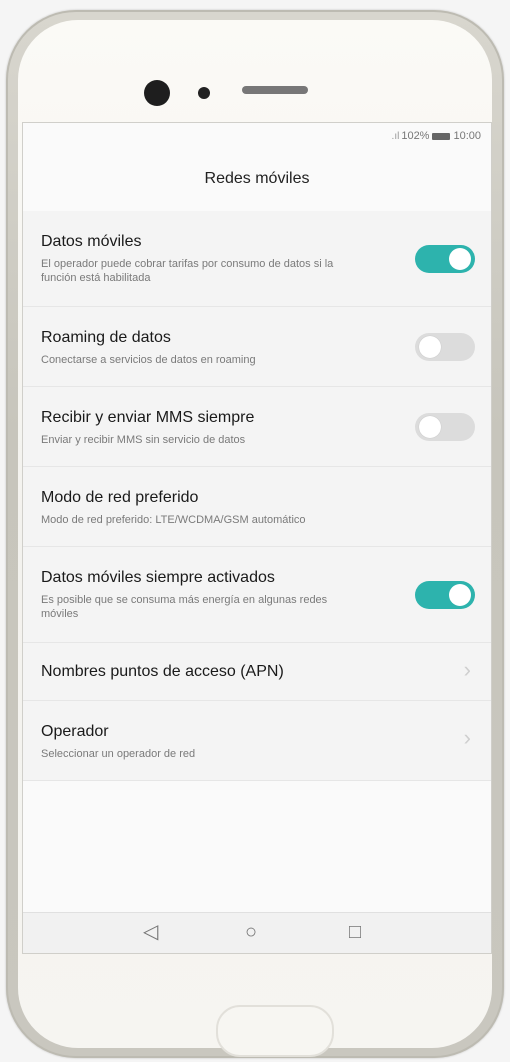 This screenshot has width=510, height=1062. What do you see at coordinates (118, 754) in the screenshot?
I see `setting-subtitle: Seleccionar un operador de red` at bounding box center [118, 754].